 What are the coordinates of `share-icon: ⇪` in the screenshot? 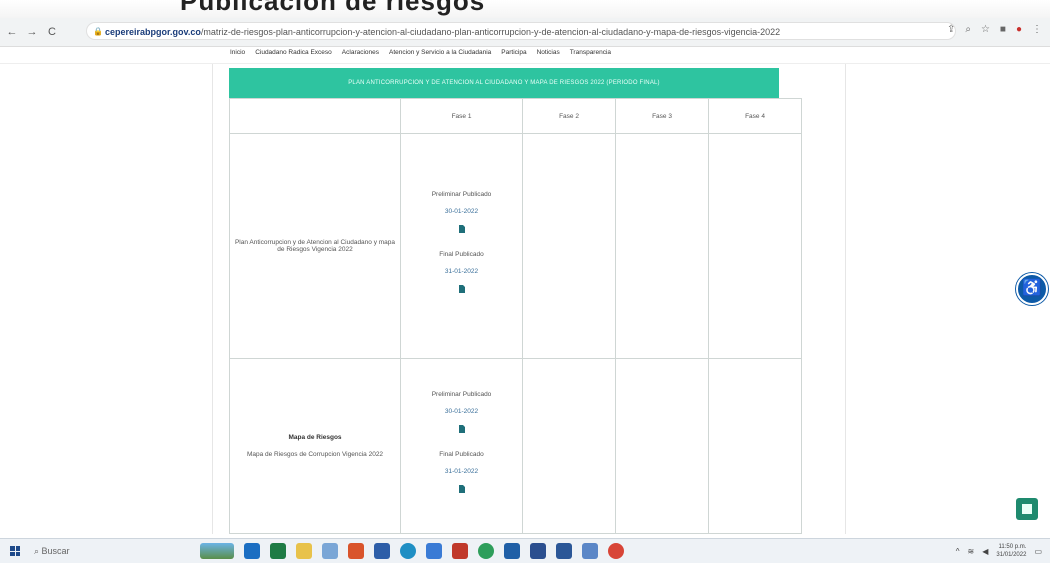 It's located at (951, 29).